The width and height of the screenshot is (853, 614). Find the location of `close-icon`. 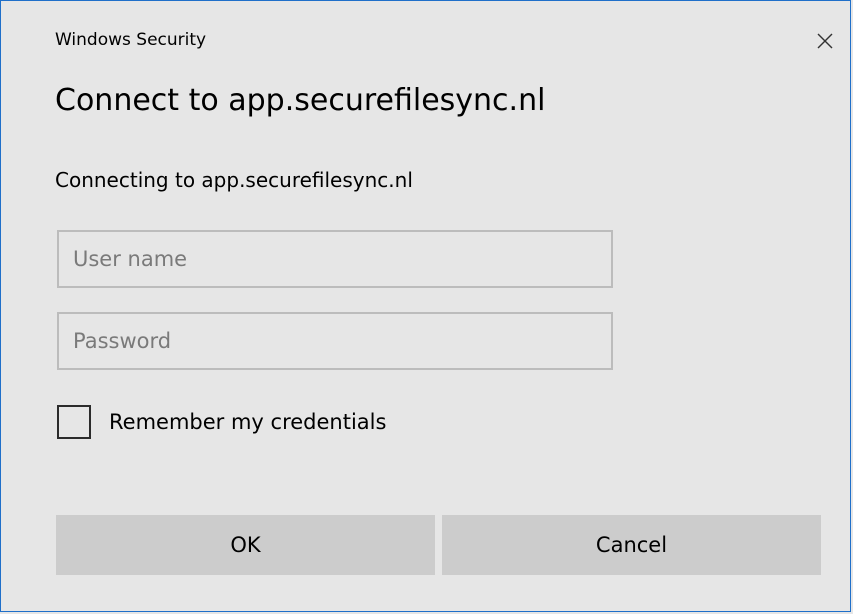

close-icon is located at coordinates (825, 41).